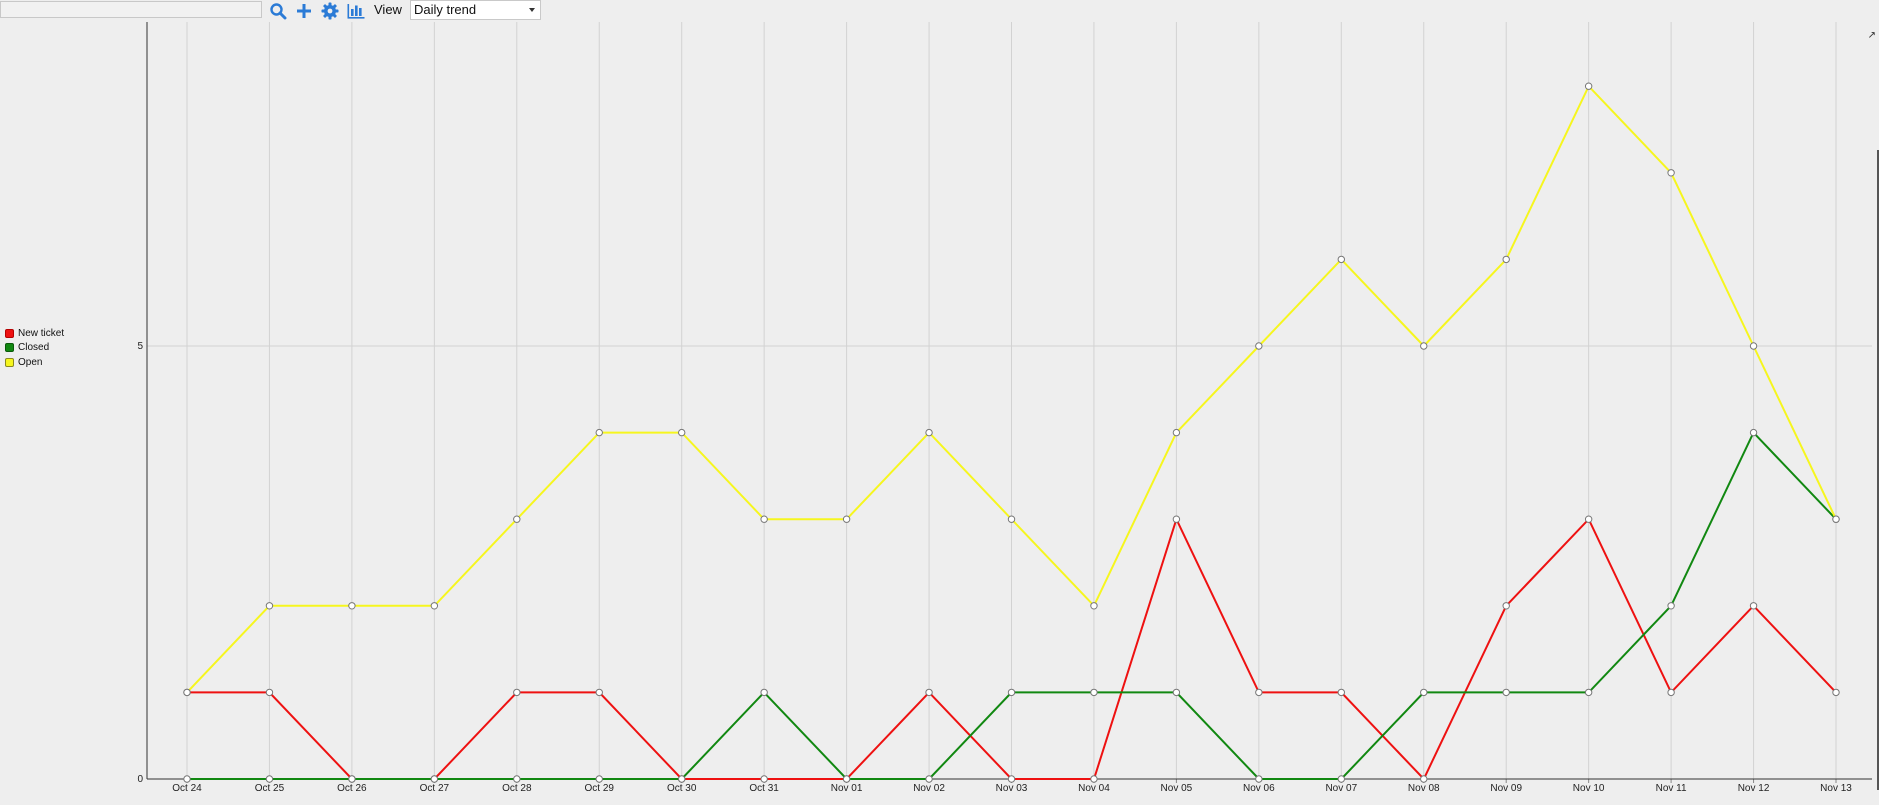 This screenshot has height=805, width=1879. I want to click on x-tick-label: Oct 26, so click(352, 788).